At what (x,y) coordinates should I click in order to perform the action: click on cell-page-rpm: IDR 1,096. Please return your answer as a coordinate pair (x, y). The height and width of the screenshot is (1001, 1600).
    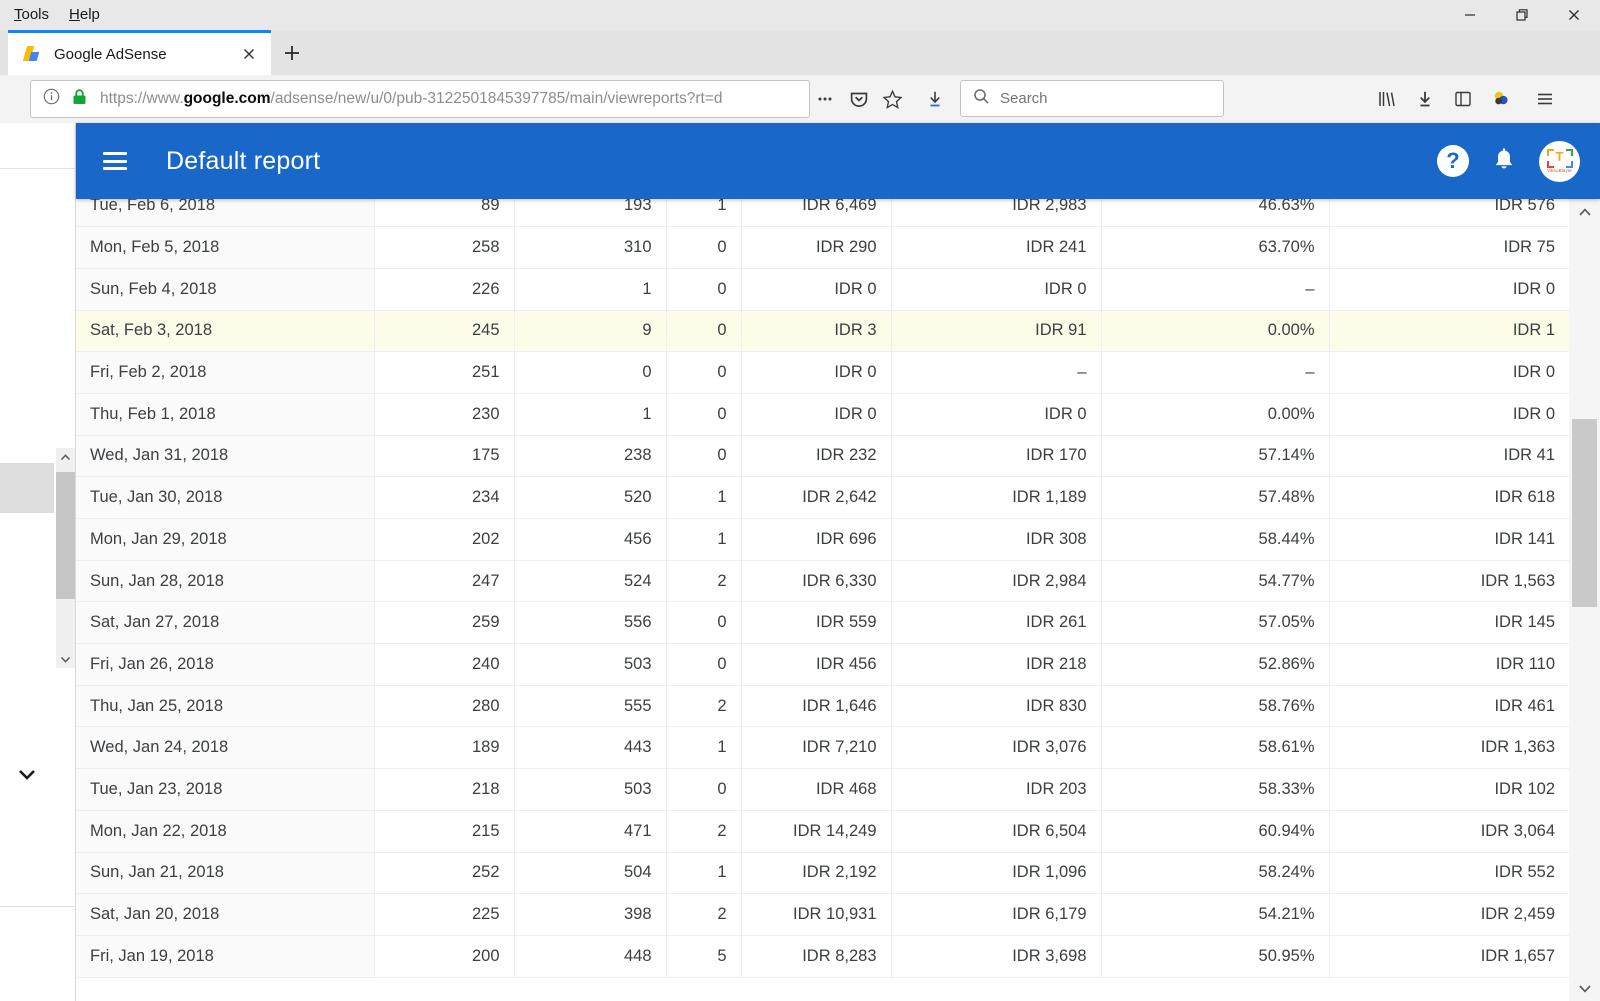
    Looking at the image, I should click on (996, 873).